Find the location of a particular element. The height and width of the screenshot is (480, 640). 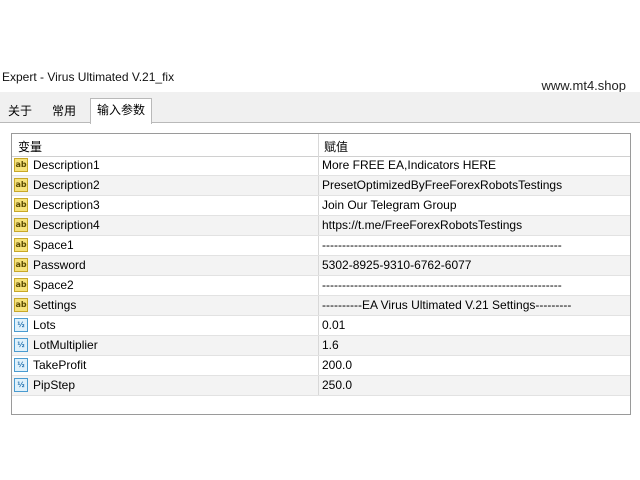

table-row: ½ Lots 0.01 is located at coordinates (321, 326).